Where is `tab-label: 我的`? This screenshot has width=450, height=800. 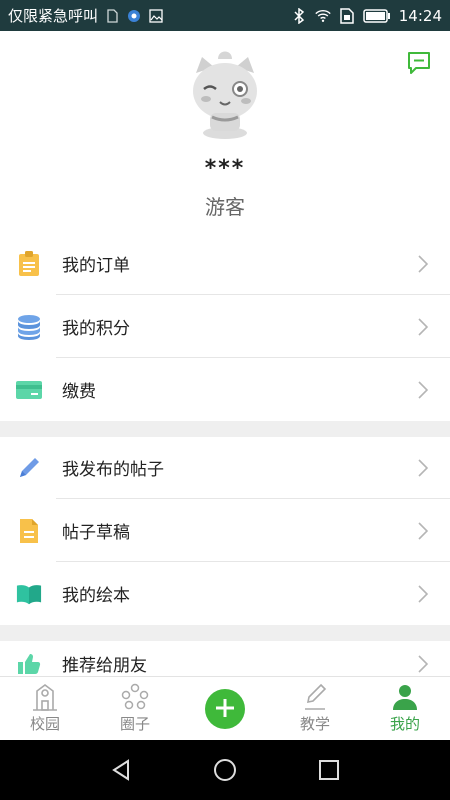 tab-label: 我的 is located at coordinates (405, 723).